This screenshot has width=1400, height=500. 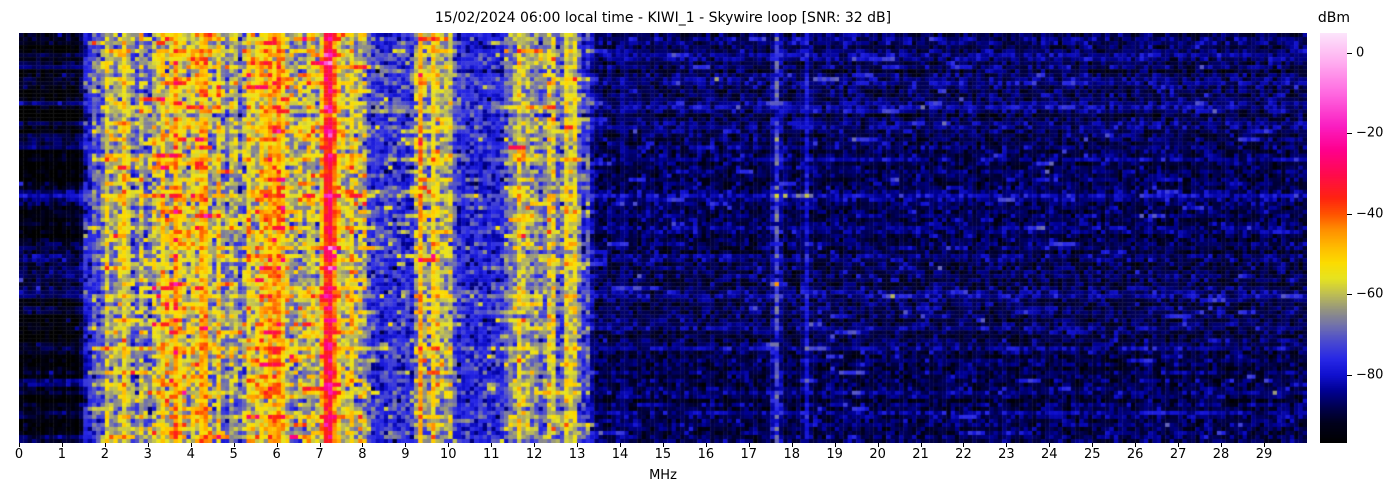 I want to click on colorbar-gradient, so click(x=1333, y=238).